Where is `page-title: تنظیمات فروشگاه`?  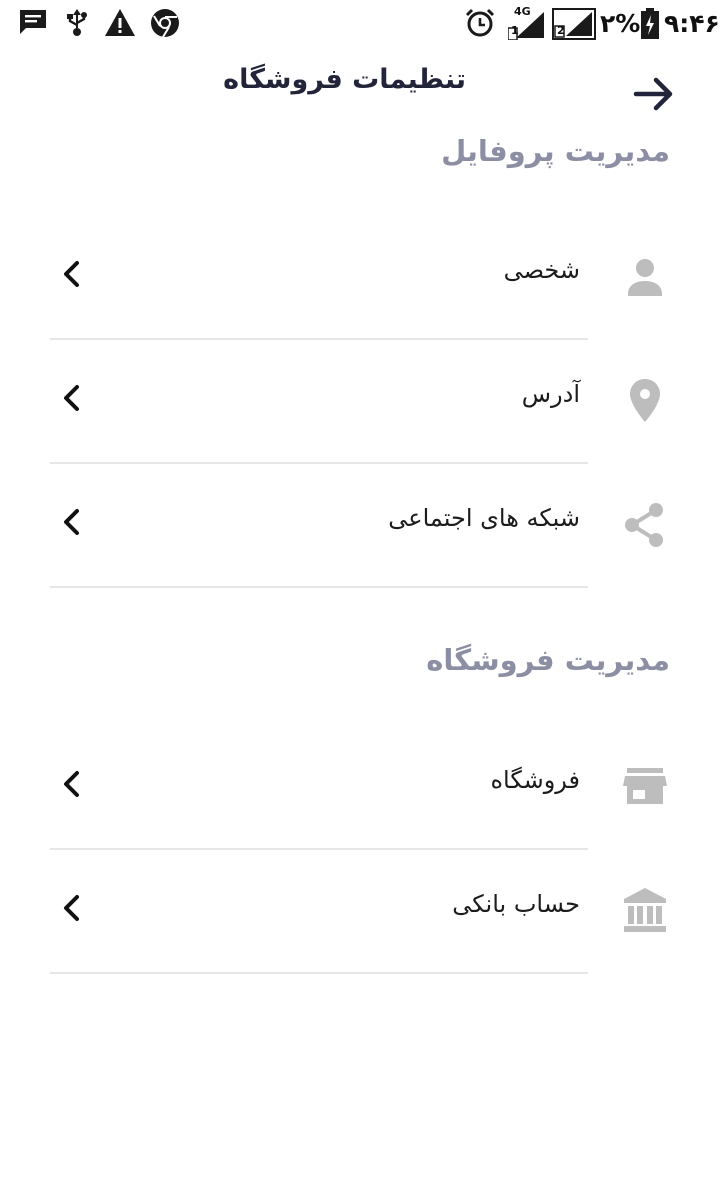 page-title: تنظیمات فروشگاه is located at coordinates (344, 79).